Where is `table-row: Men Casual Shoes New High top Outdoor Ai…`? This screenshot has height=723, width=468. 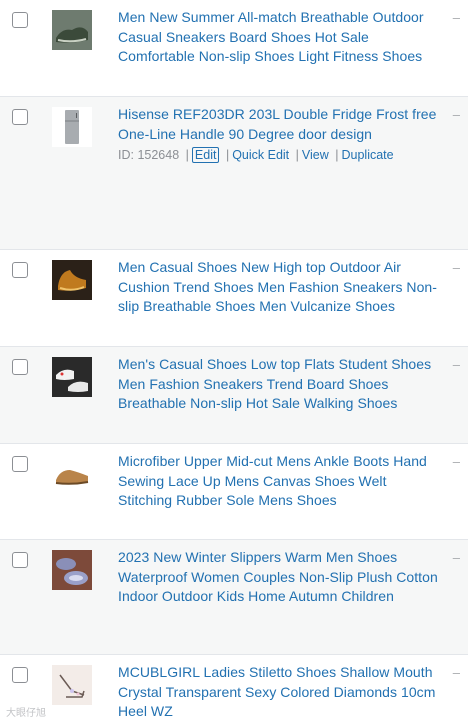
table-row: Men Casual Shoes New High top Outdoor Ai… is located at coordinates (234, 298).